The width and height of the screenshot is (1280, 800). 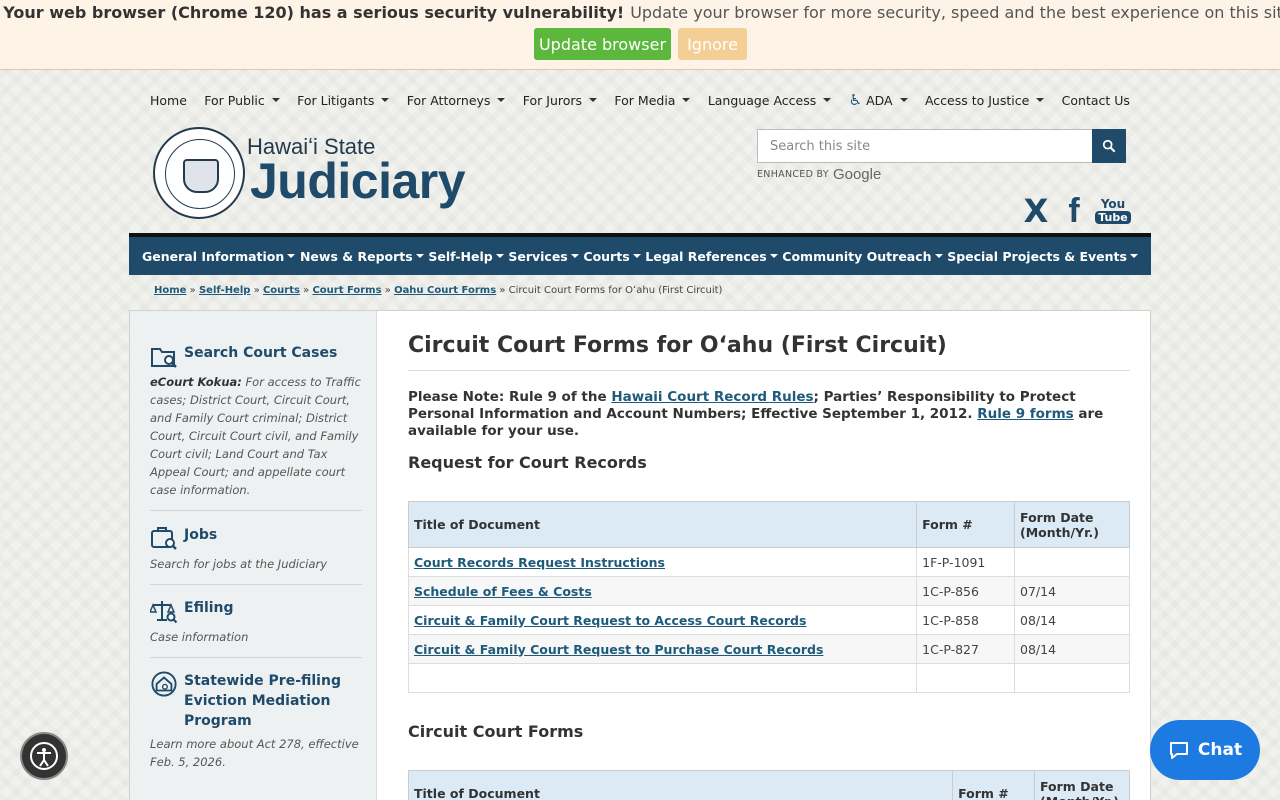 What do you see at coordinates (256, 628) in the screenshot?
I see `sidebar-efiling: Efiling Case information` at bounding box center [256, 628].